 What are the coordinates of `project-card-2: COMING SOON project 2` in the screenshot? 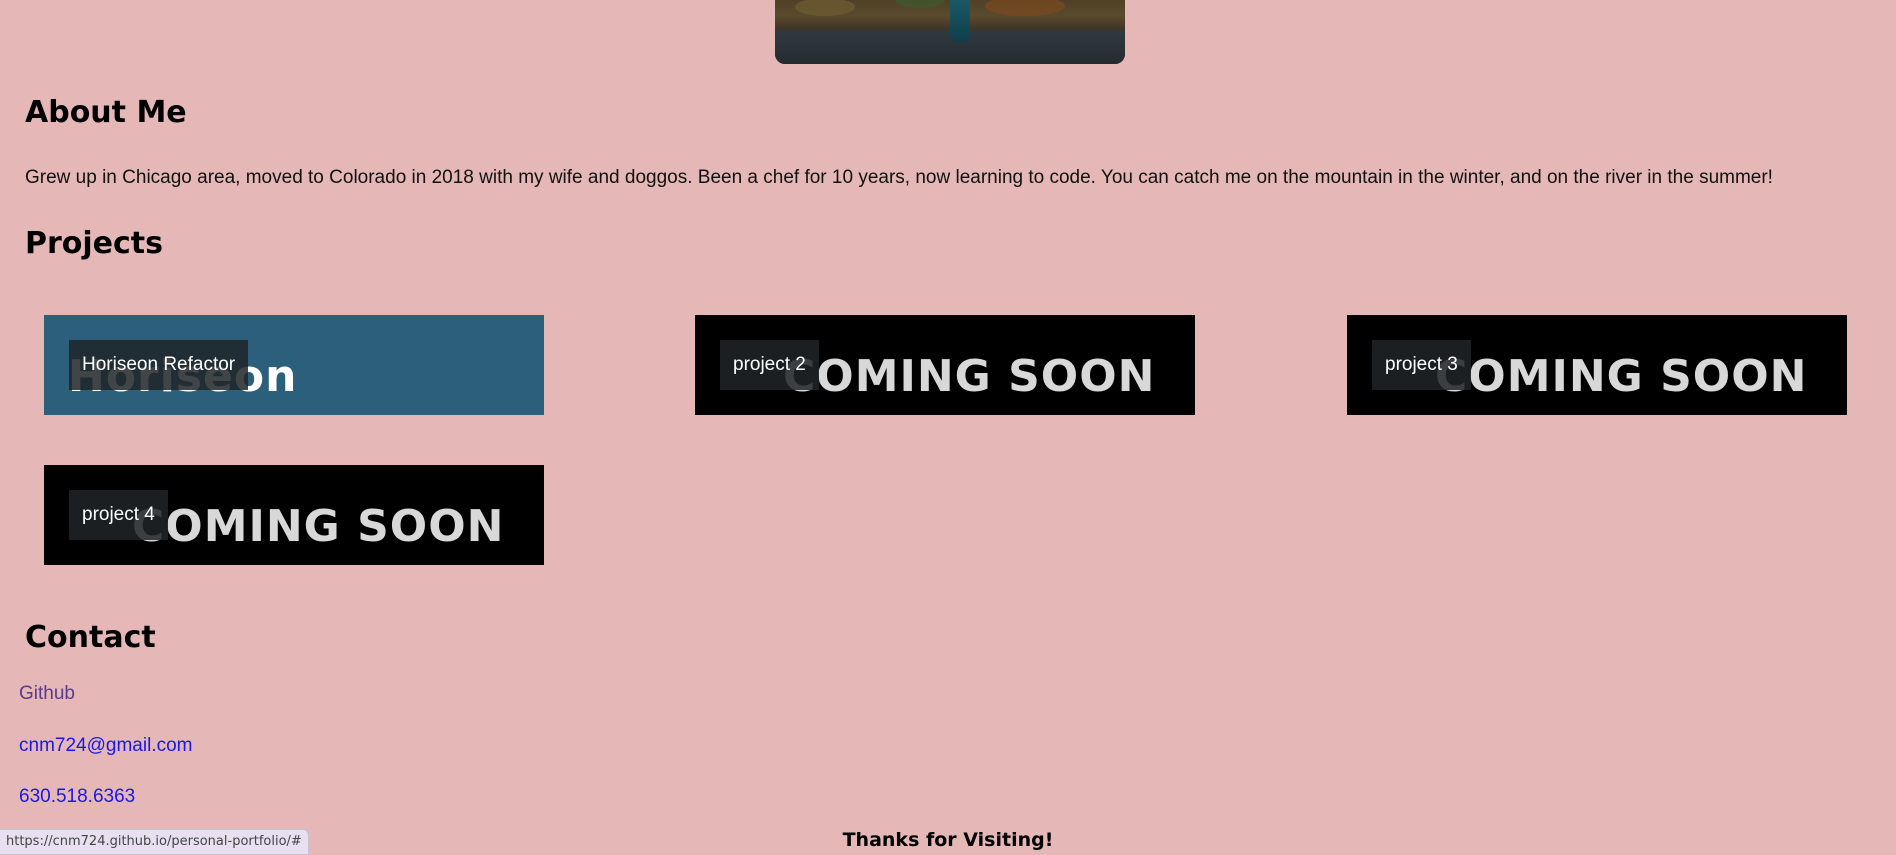 It's located at (945, 365).